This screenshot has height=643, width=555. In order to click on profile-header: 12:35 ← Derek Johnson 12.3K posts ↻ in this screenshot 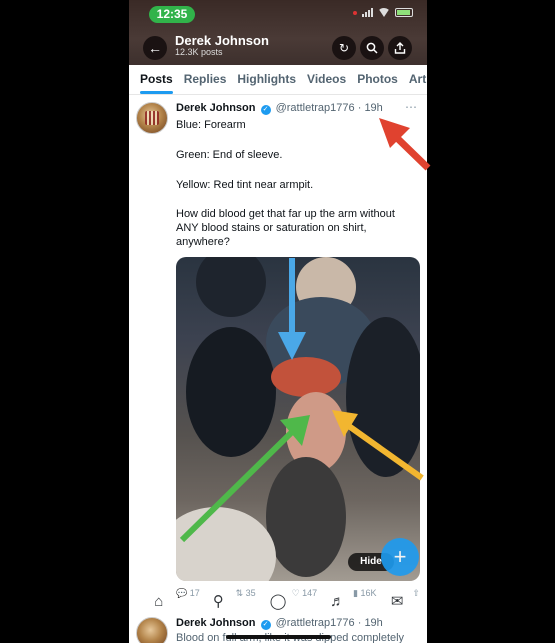, I will do `click(278, 32)`.